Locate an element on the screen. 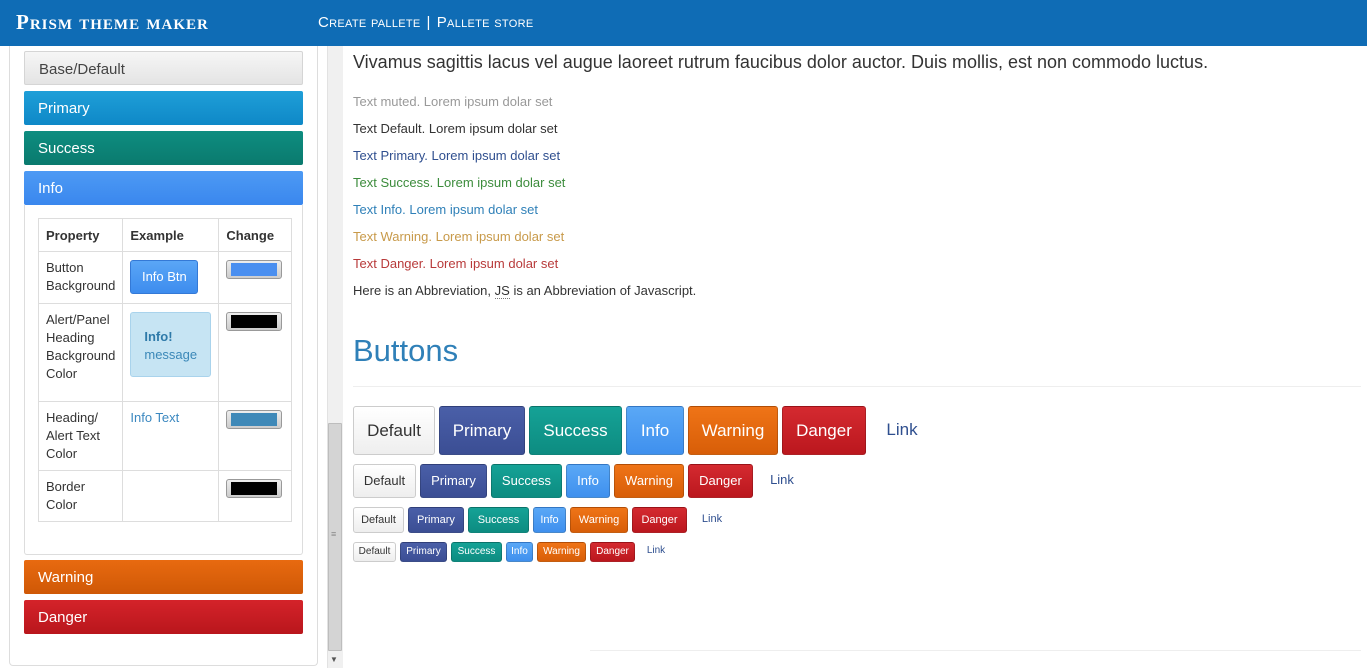 The width and height of the screenshot is (1367, 668). link-button-xs: Link is located at coordinates (656, 552).